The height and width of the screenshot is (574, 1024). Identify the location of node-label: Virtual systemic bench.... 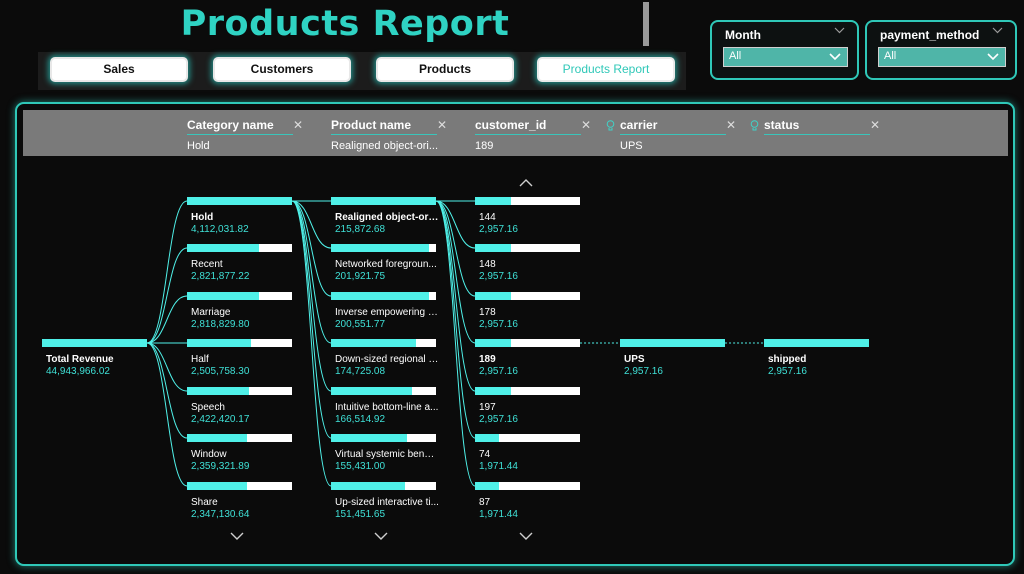
(387, 454).